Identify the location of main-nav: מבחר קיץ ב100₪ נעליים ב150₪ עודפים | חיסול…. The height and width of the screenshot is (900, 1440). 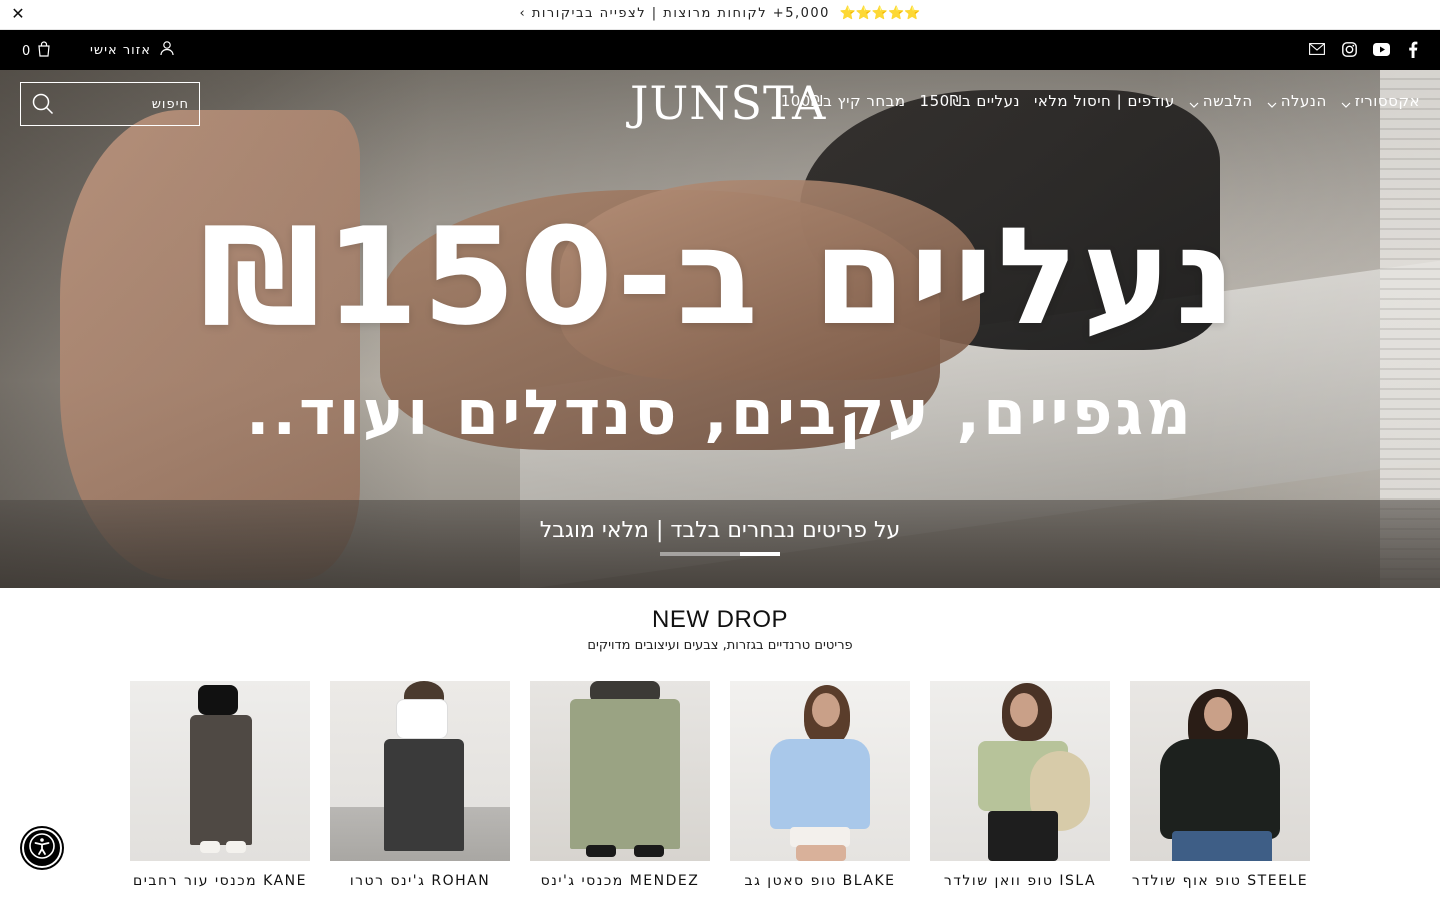
(1100, 101).